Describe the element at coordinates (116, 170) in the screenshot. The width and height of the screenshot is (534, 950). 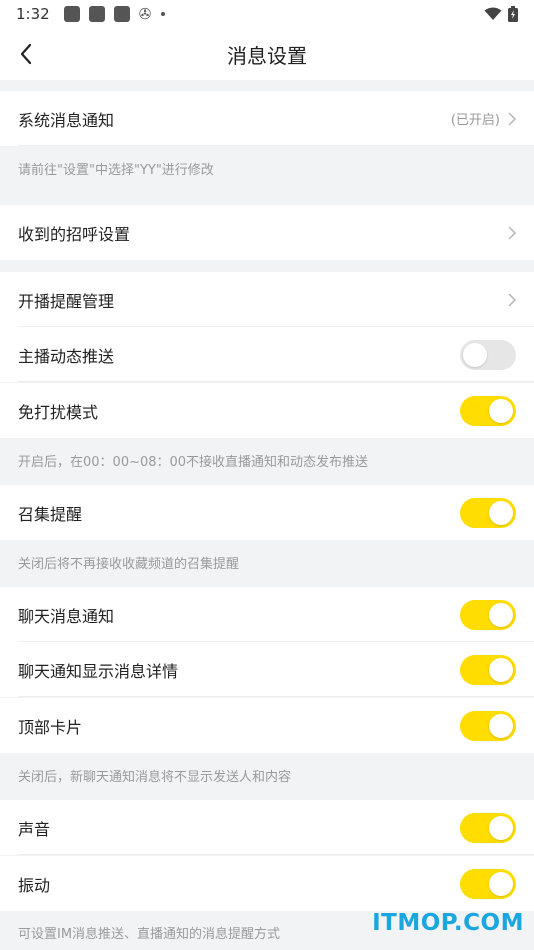
I see `system-notify-hint: 请前往"设置"中选择"YY"进行修改` at that location.